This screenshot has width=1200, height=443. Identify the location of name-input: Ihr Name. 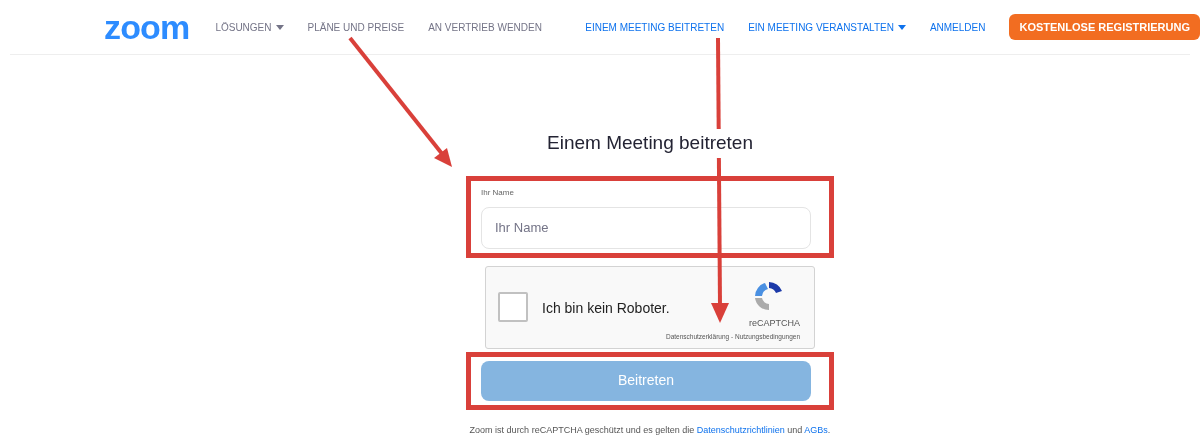
(646, 227).